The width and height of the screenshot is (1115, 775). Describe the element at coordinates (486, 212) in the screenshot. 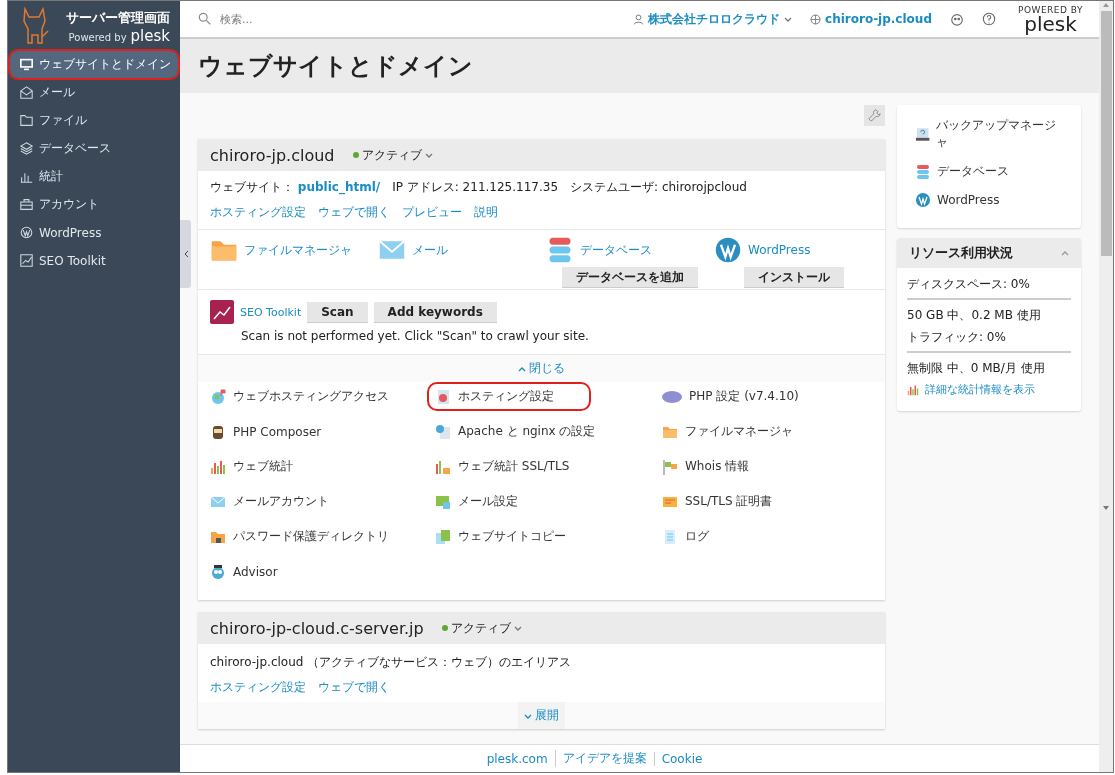

I see `domain-link: 説明` at that location.